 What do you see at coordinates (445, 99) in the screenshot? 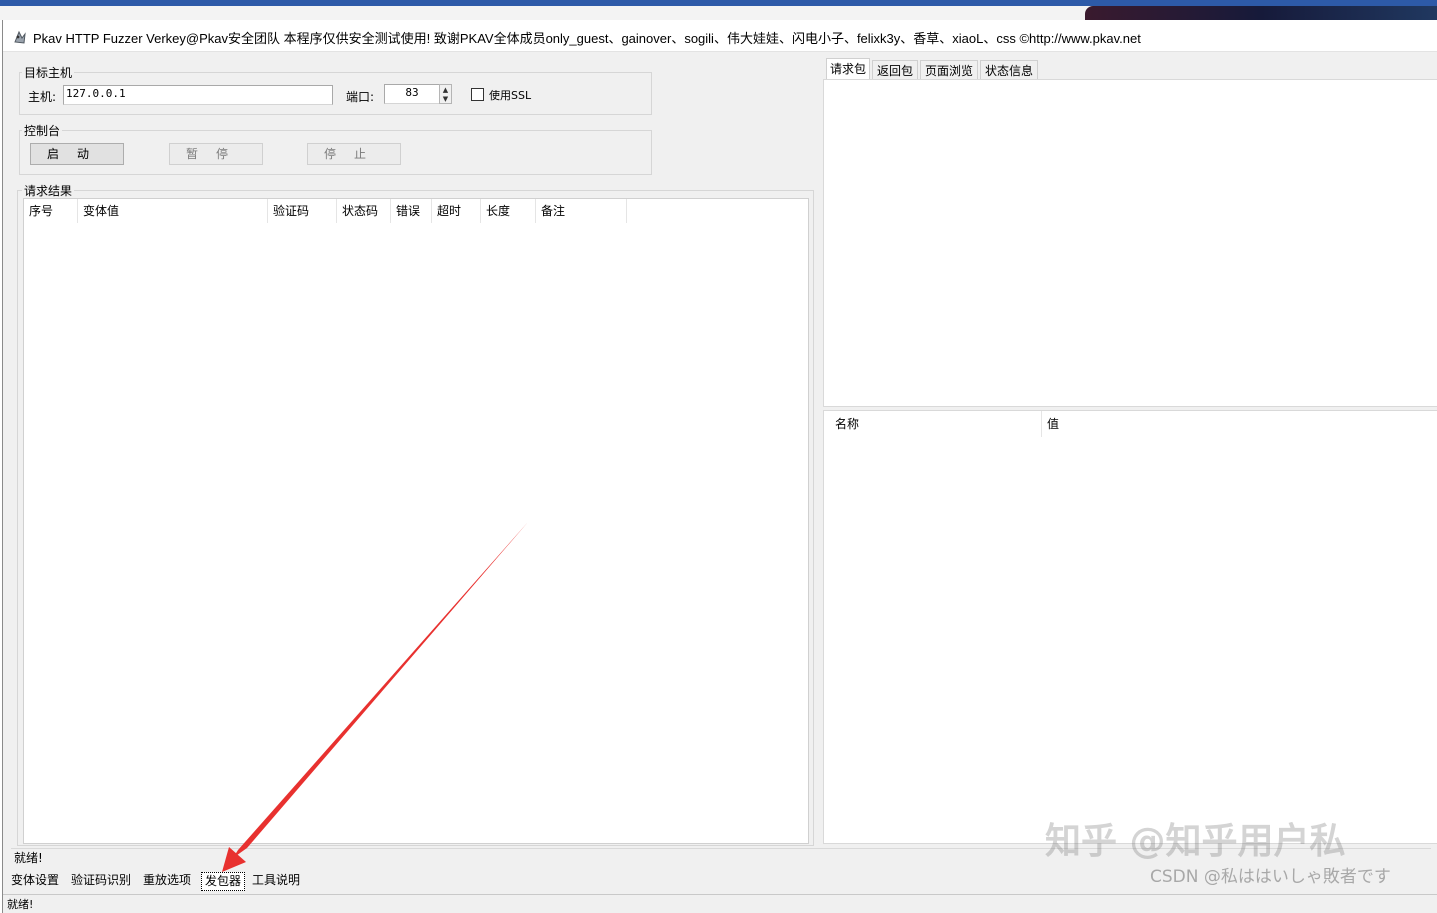
I see `spin-down-icon: ▼` at bounding box center [445, 99].